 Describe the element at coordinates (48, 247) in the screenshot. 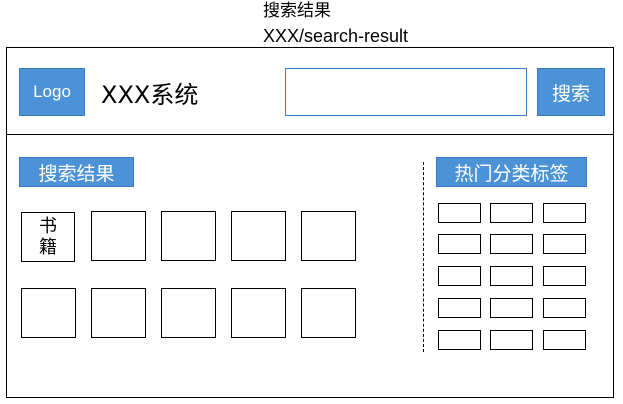

I see `result-item-label-line: 籍` at that location.